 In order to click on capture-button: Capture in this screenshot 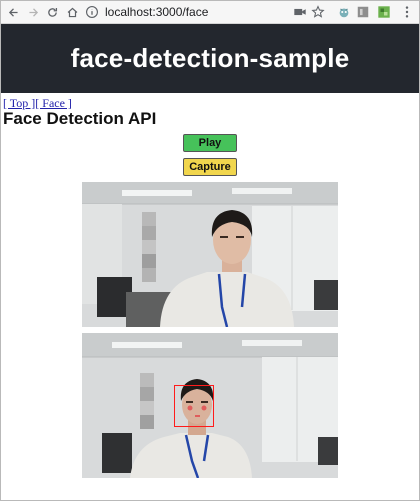, I will do `click(210, 167)`.